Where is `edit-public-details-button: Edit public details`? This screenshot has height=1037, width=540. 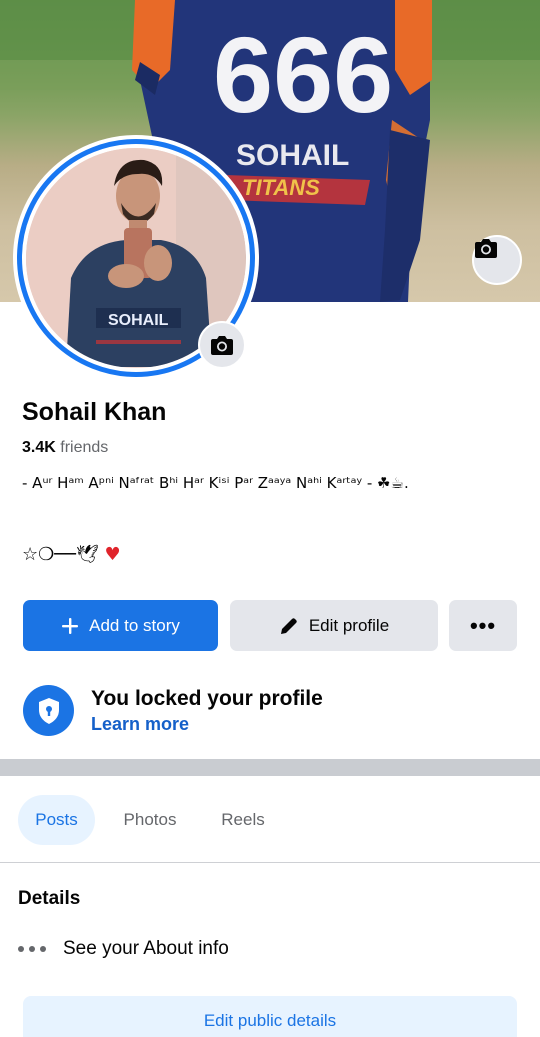
edit-public-details-button: Edit public details is located at coordinates (270, 1016).